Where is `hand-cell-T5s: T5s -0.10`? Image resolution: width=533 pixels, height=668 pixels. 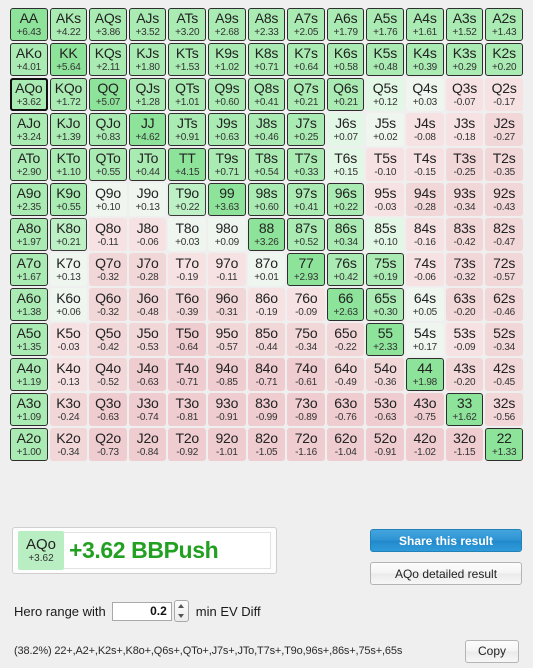
hand-cell-T5s: T5s -0.10 is located at coordinates (385, 164).